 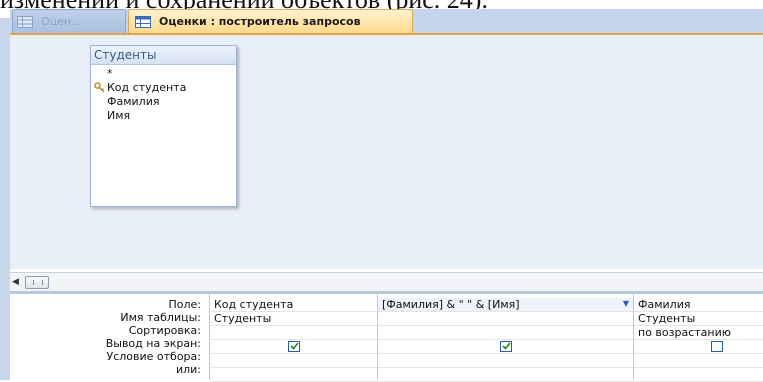 What do you see at coordinates (163, 74) in the screenshot?
I see `field-item-all: *` at bounding box center [163, 74].